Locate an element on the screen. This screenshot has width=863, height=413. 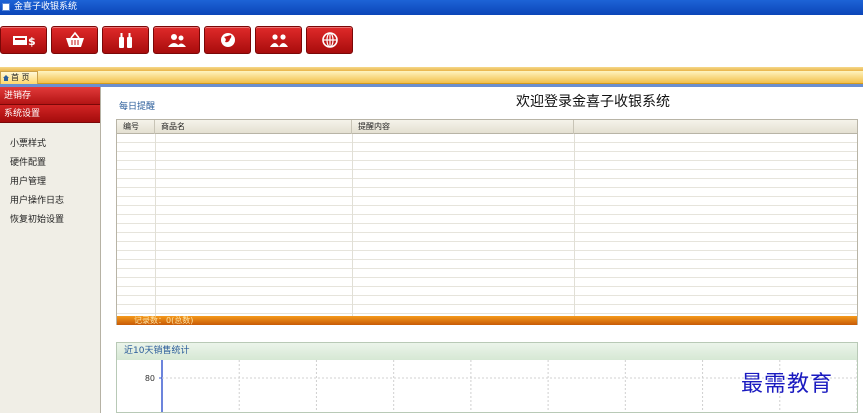
column-header-reminder: 提醒内容 is located at coordinates (463, 127).